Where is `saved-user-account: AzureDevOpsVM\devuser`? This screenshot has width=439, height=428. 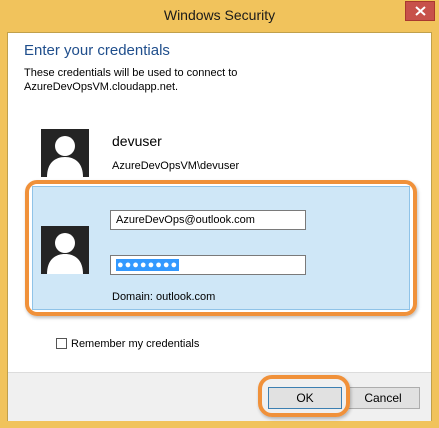 saved-user-account: AzureDevOpsVM\devuser is located at coordinates (175, 166).